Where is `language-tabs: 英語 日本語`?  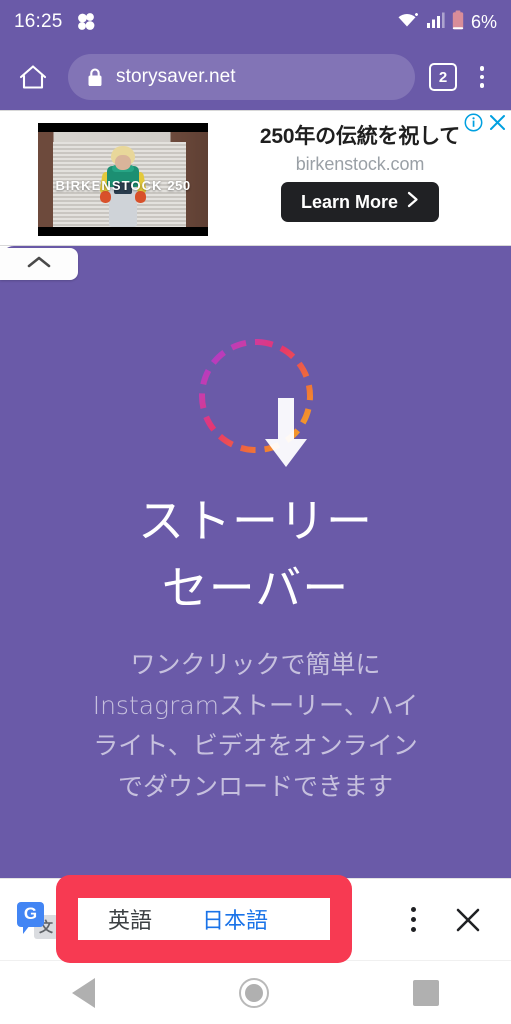 language-tabs: 英語 日本語 is located at coordinates (204, 919).